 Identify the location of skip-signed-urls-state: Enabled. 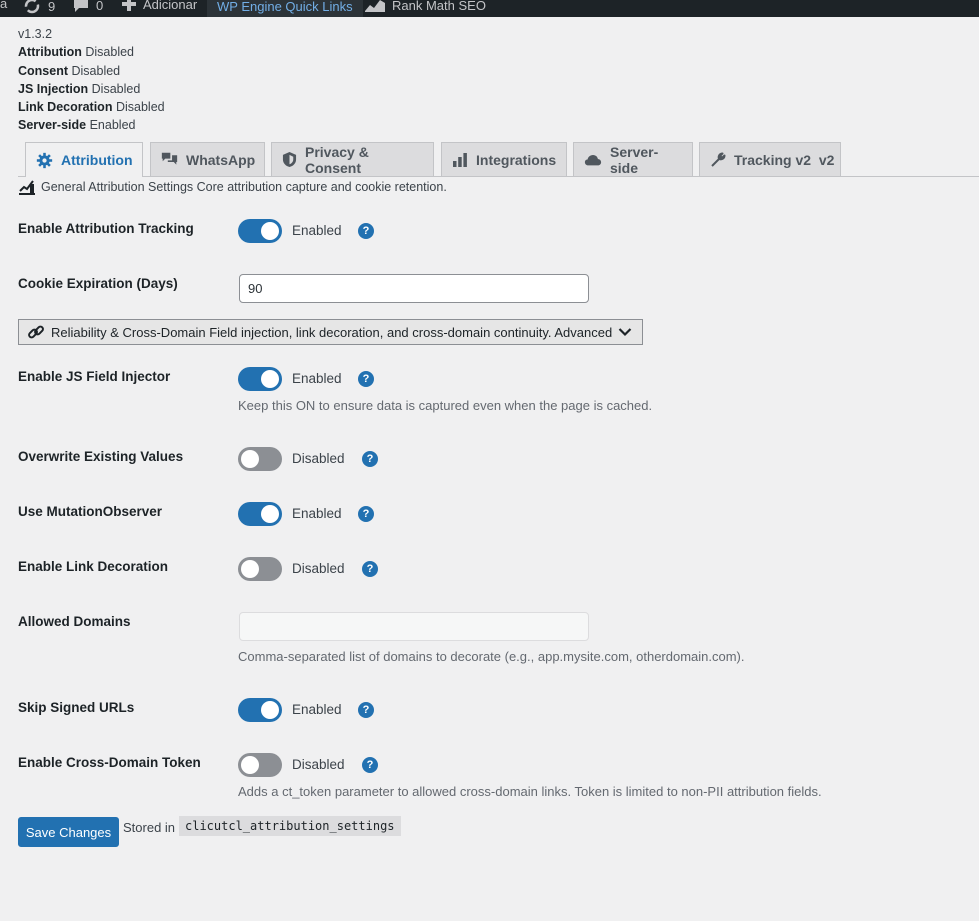
(317, 709).